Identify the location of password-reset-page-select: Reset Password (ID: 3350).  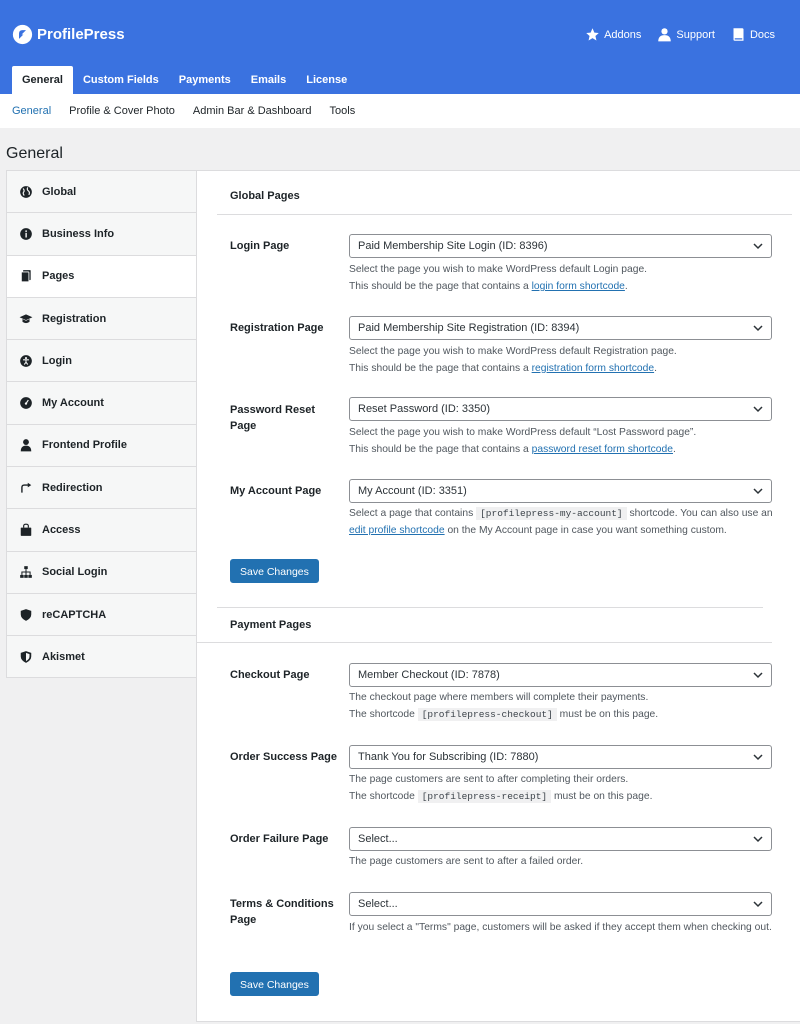
(560, 409).